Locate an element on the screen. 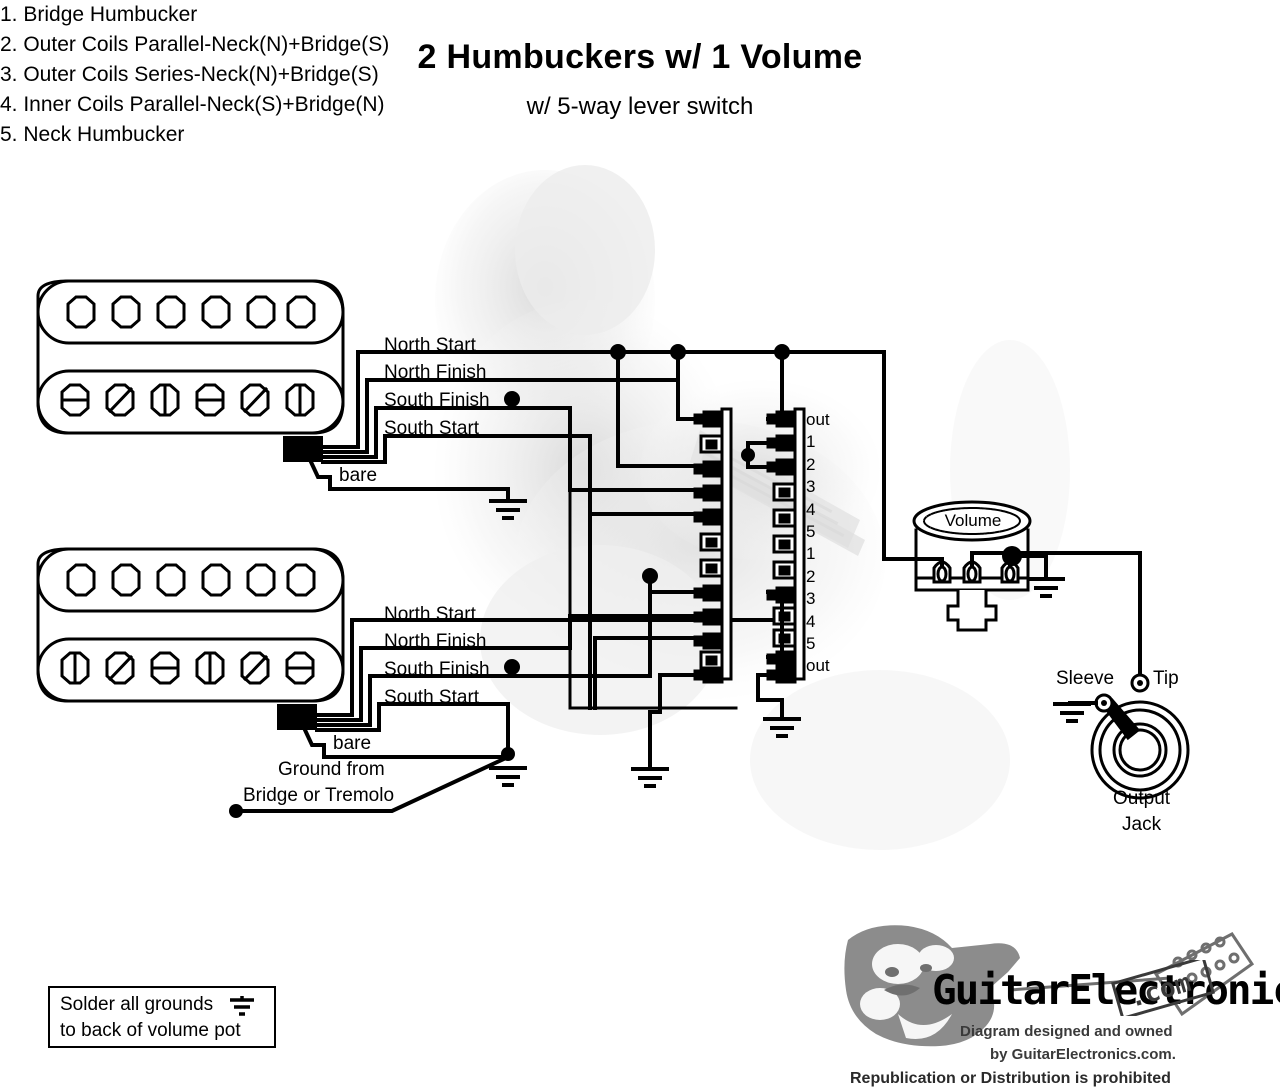 This screenshot has width=1280, height=1088. bridge-wire-label-north-finish: North Finish is located at coordinates (435, 372).